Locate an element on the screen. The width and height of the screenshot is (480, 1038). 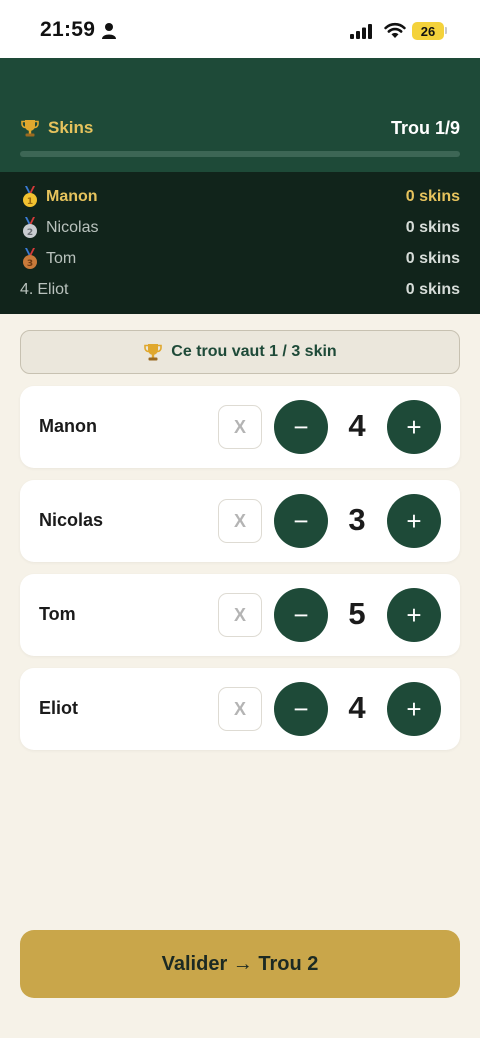
leaderboard-name: Nicolas is located at coordinates (72, 227).